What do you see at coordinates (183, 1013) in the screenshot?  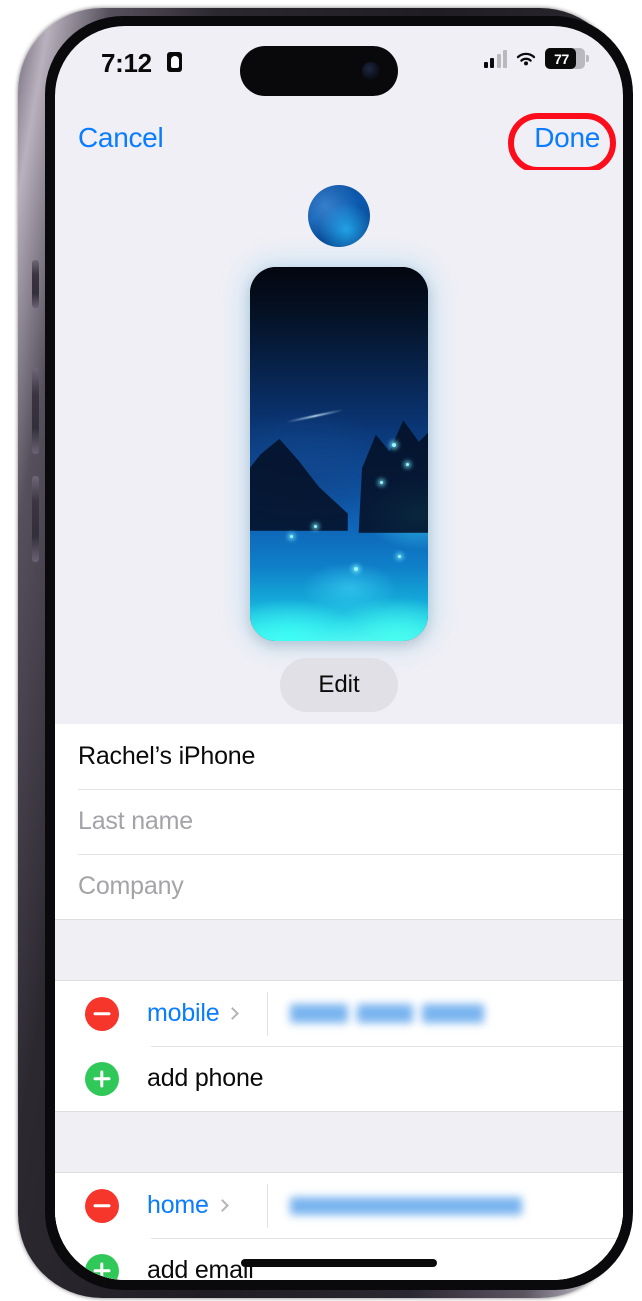 I see `phone-label: mobile` at bounding box center [183, 1013].